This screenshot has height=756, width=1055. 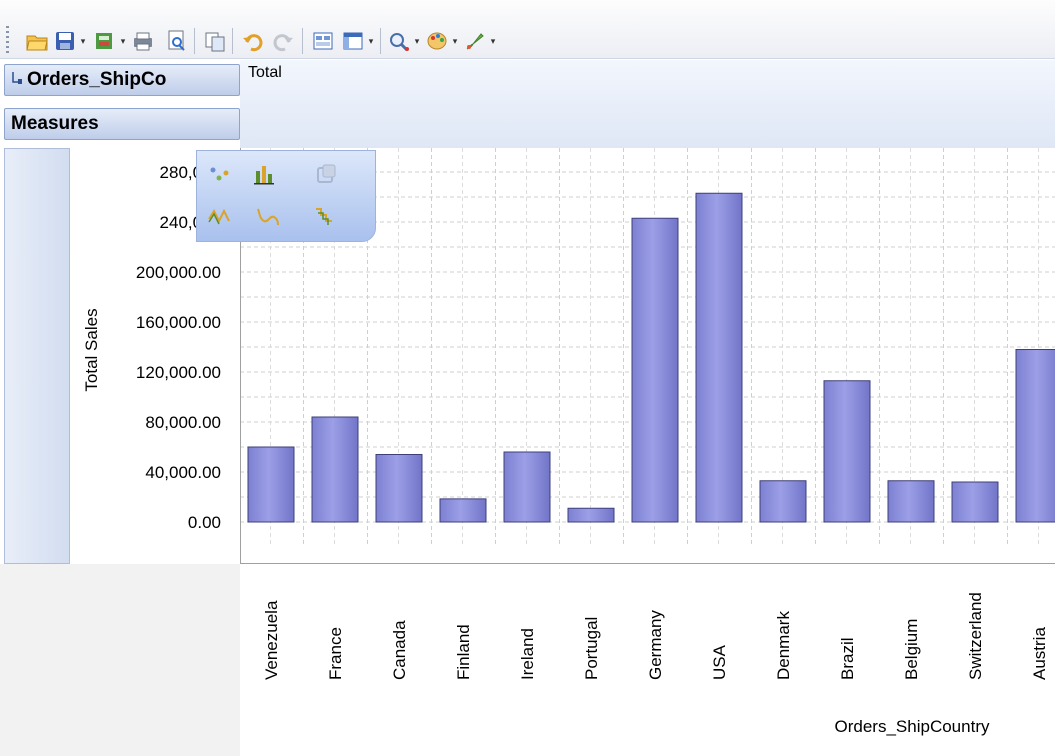 What do you see at coordinates (591, 648) in the screenshot?
I see `x-tick-label: Portugal` at bounding box center [591, 648].